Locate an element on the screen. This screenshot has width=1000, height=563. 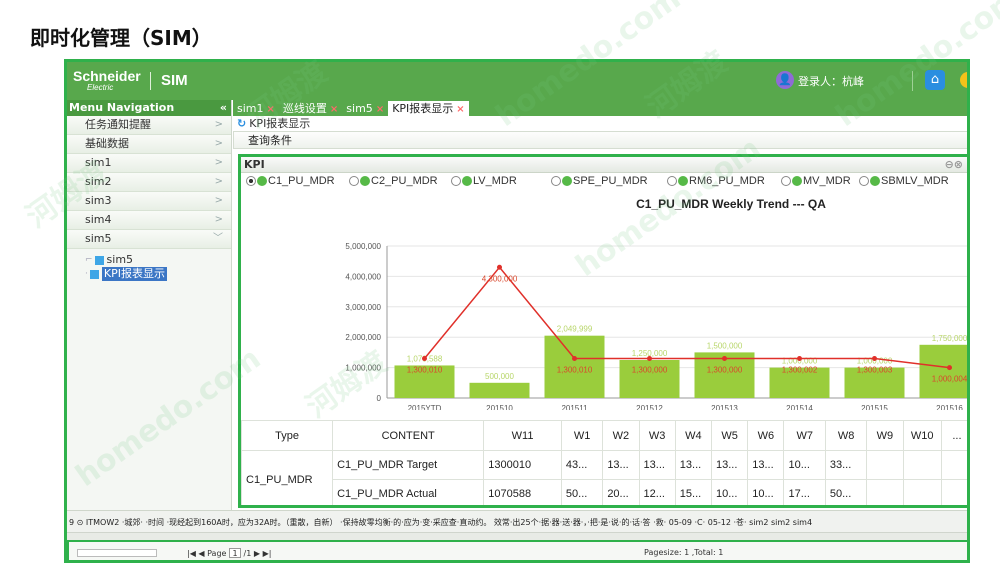
app-name: SIM is located at coordinates (174, 80).